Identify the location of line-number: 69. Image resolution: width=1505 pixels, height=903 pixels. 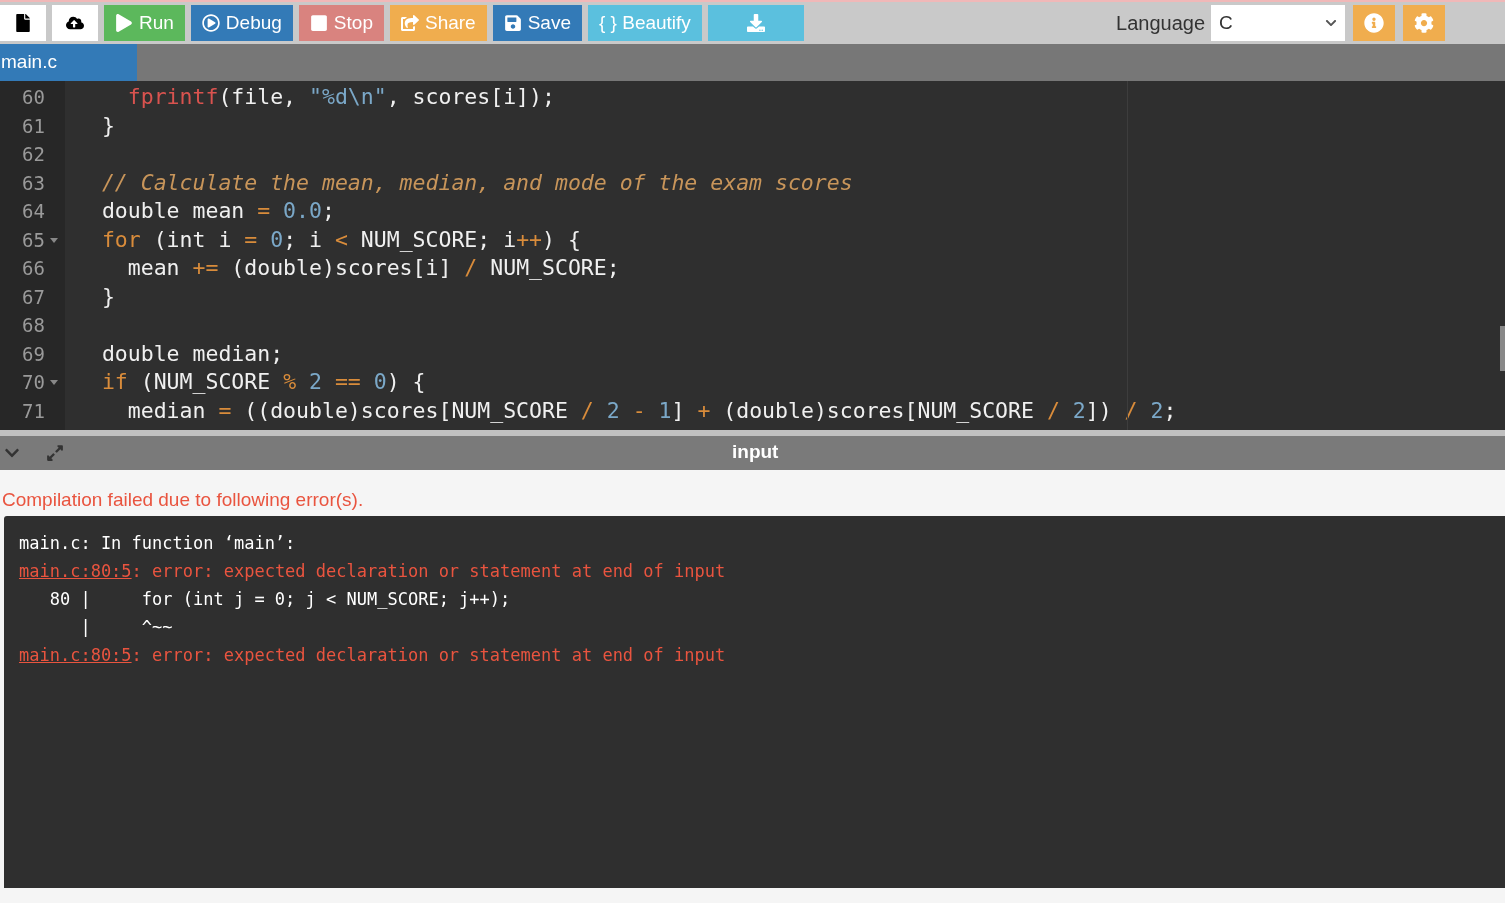
(33, 354).